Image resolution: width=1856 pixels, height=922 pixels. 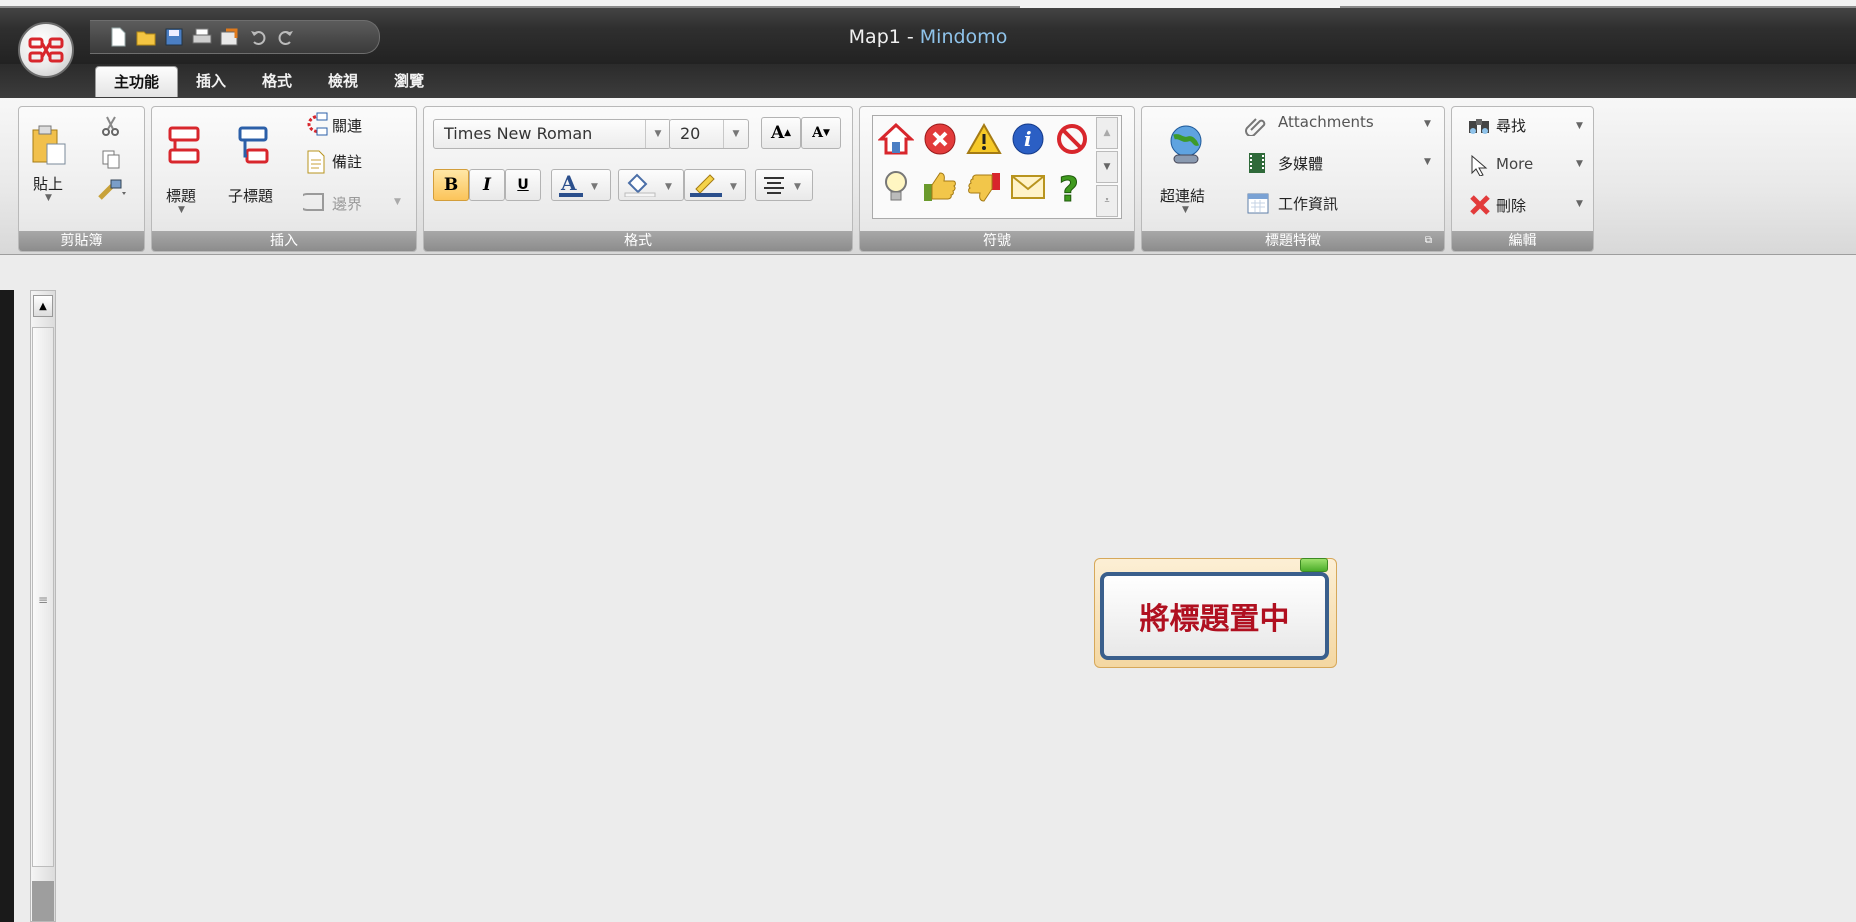 I want to click on svg-text: A, so click(x=568, y=184).